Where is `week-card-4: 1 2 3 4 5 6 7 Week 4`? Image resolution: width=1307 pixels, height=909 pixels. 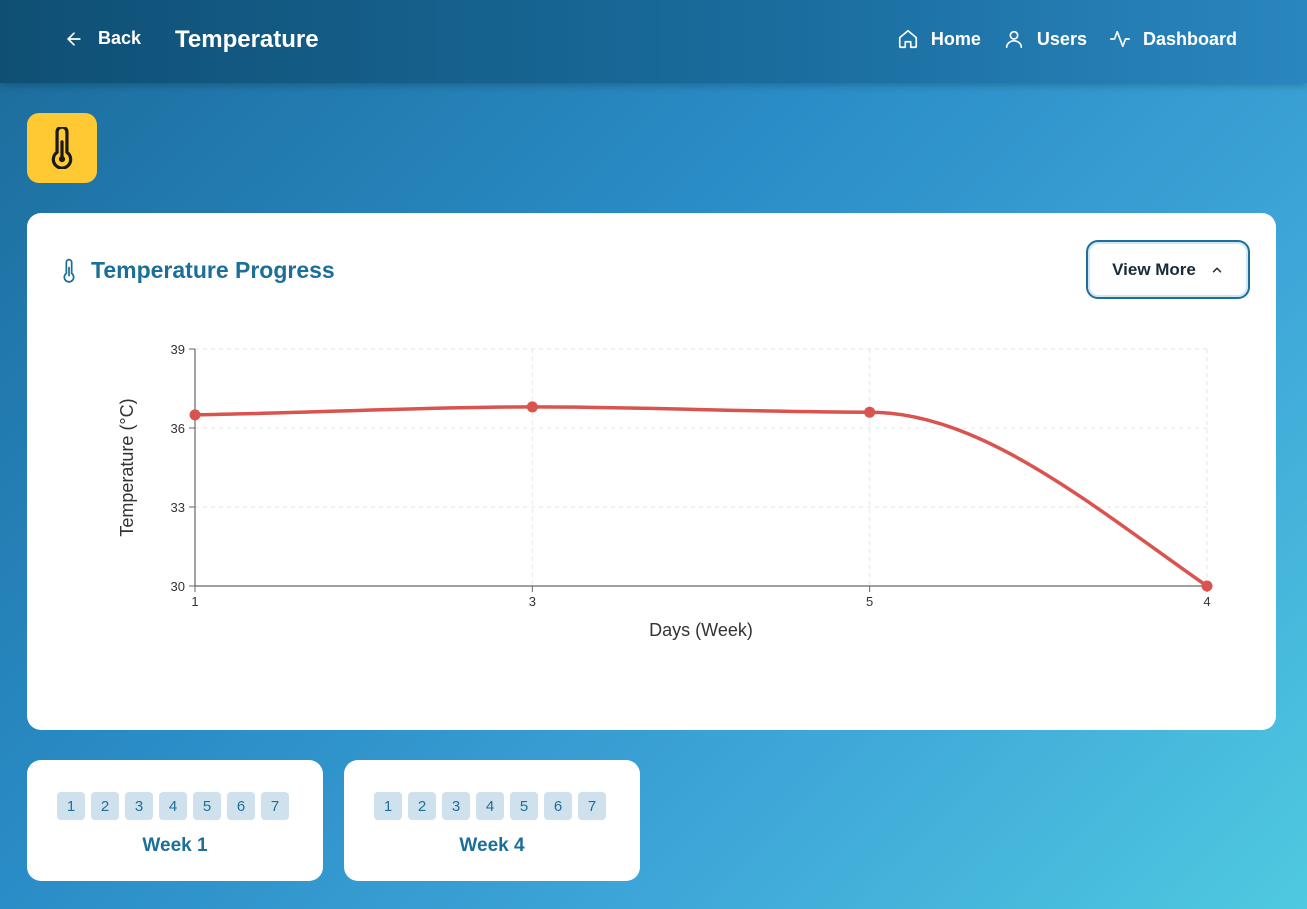 week-card-4: 1 2 3 4 5 6 7 Week 4 is located at coordinates (492, 820).